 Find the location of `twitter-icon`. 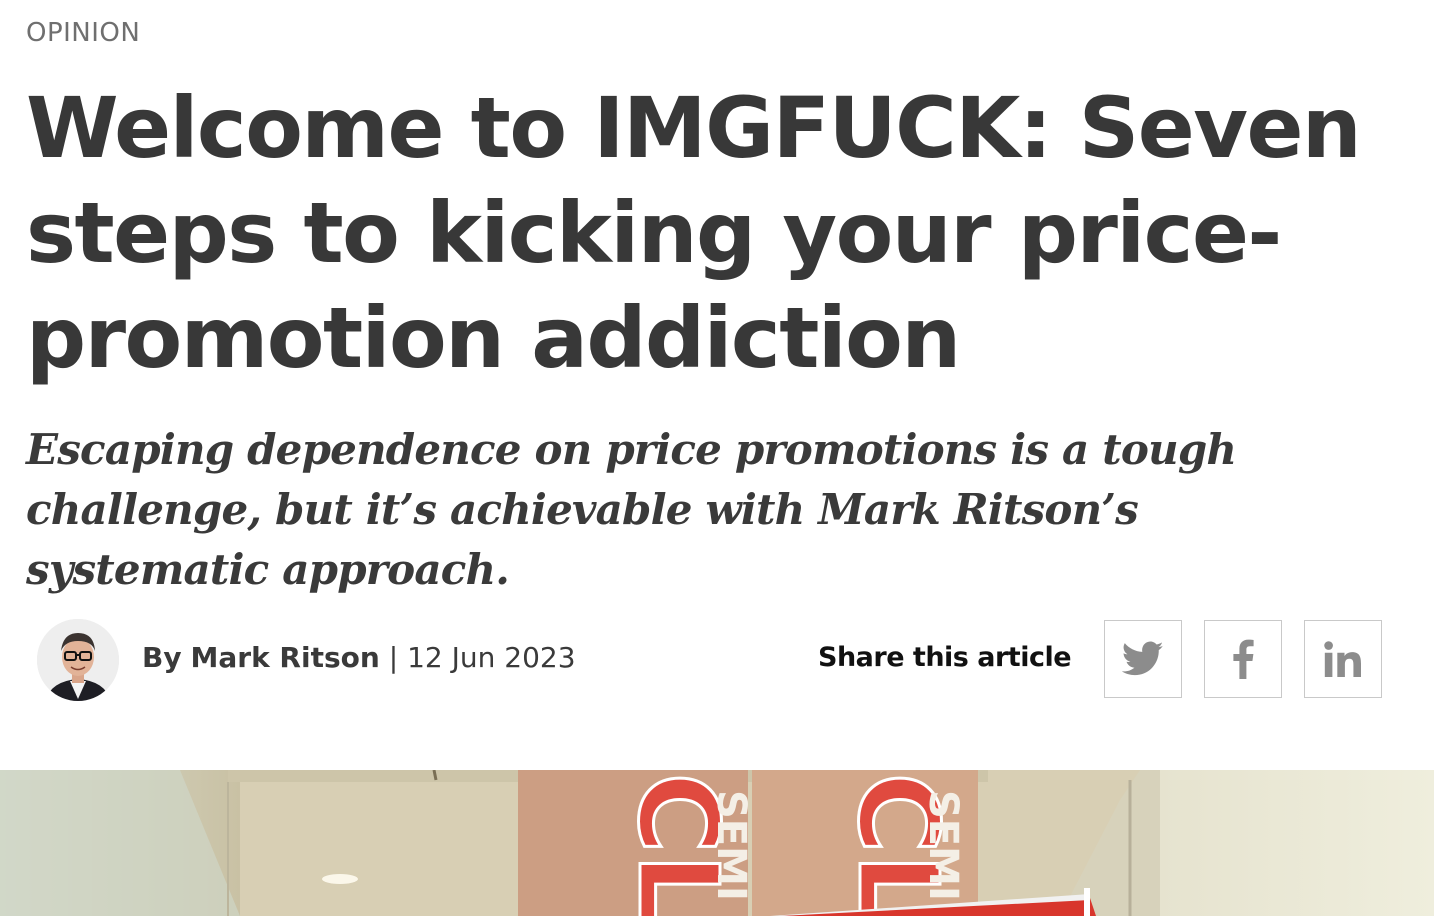

twitter-icon is located at coordinates (1143, 658).